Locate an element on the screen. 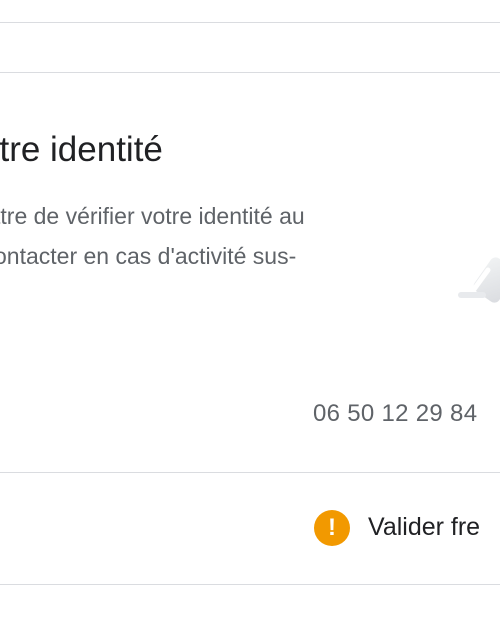 The width and height of the screenshot is (500, 628). top-divider is located at coordinates (250, 22).